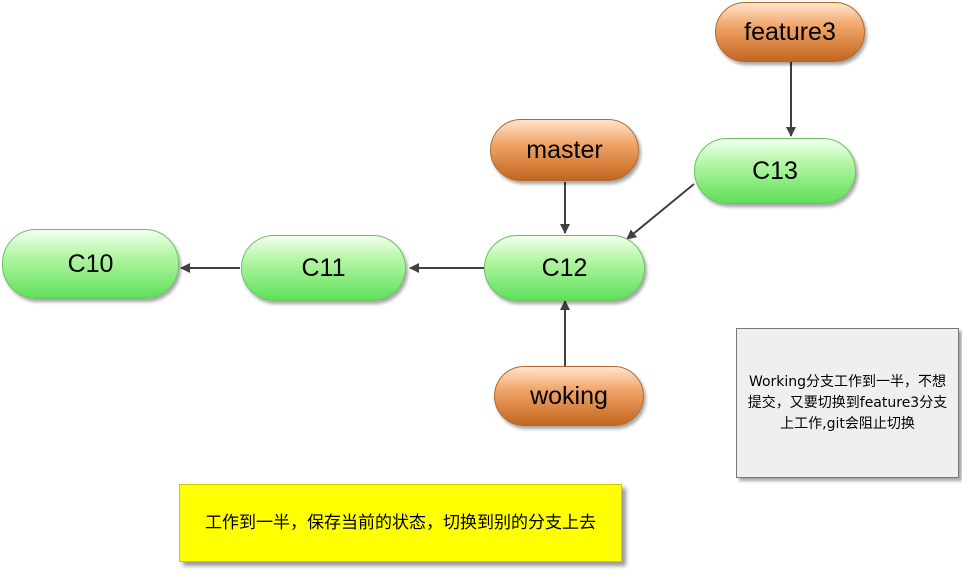 The width and height of the screenshot is (962, 574). I want to click on branch-feature3: feature3, so click(790, 32).